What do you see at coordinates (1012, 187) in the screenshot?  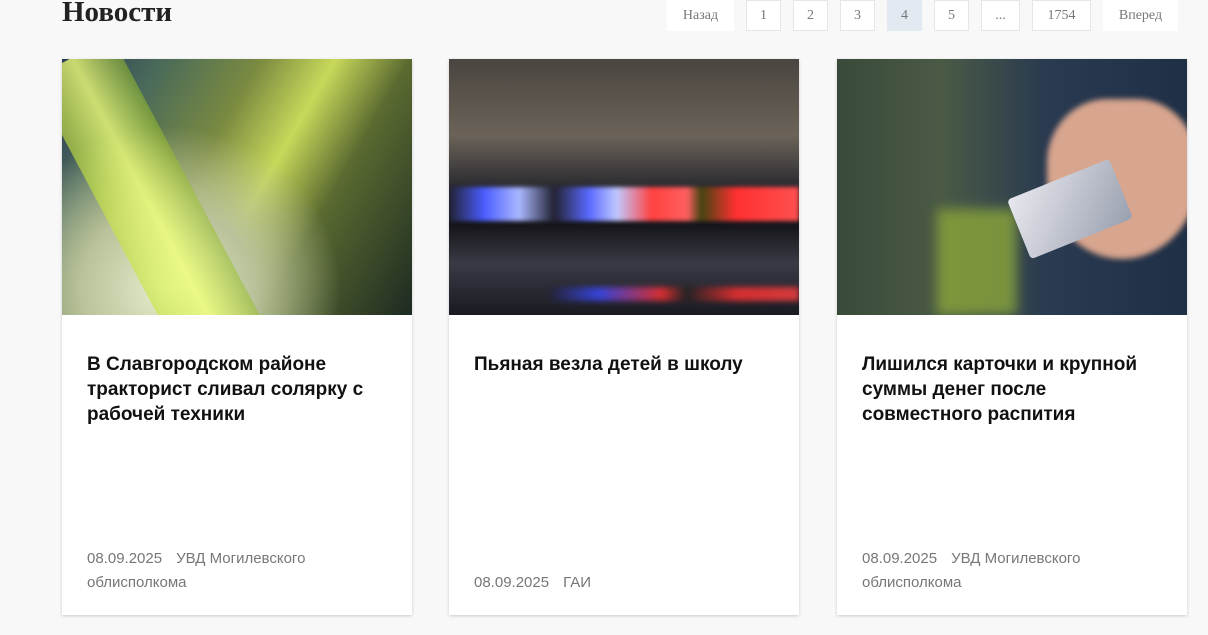 I see `news-image-bank-card` at bounding box center [1012, 187].